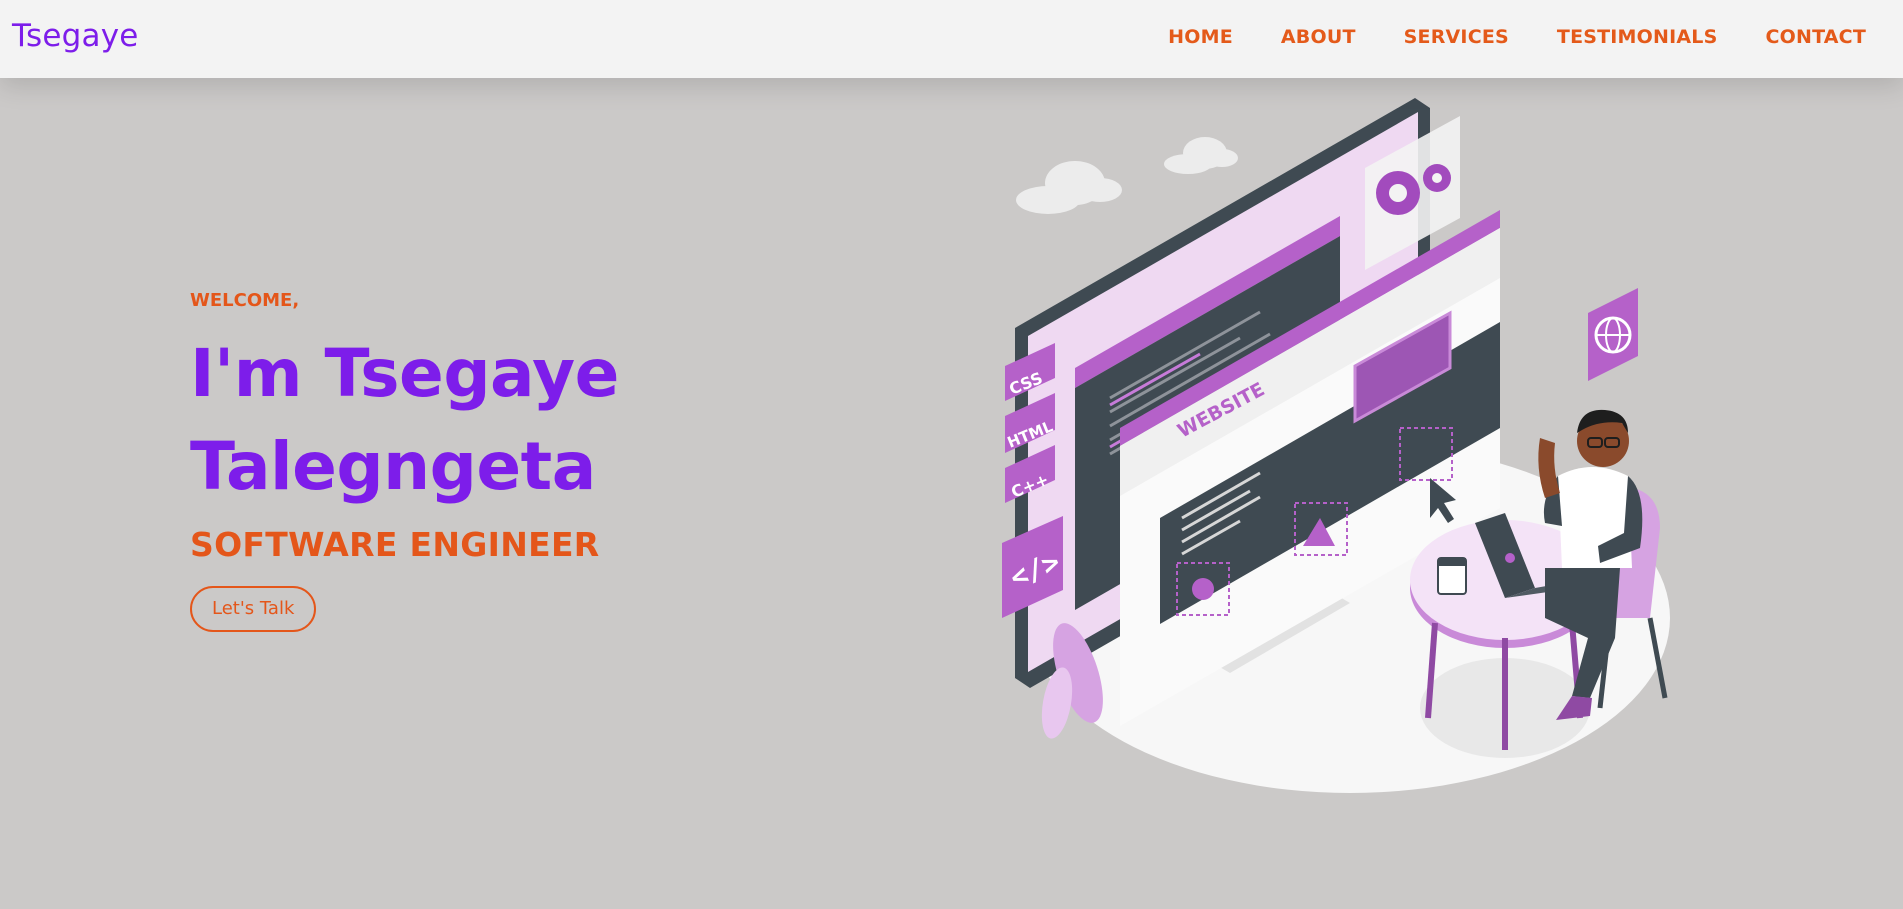  I want to click on nav-link-about: ABOUT, so click(1318, 37).